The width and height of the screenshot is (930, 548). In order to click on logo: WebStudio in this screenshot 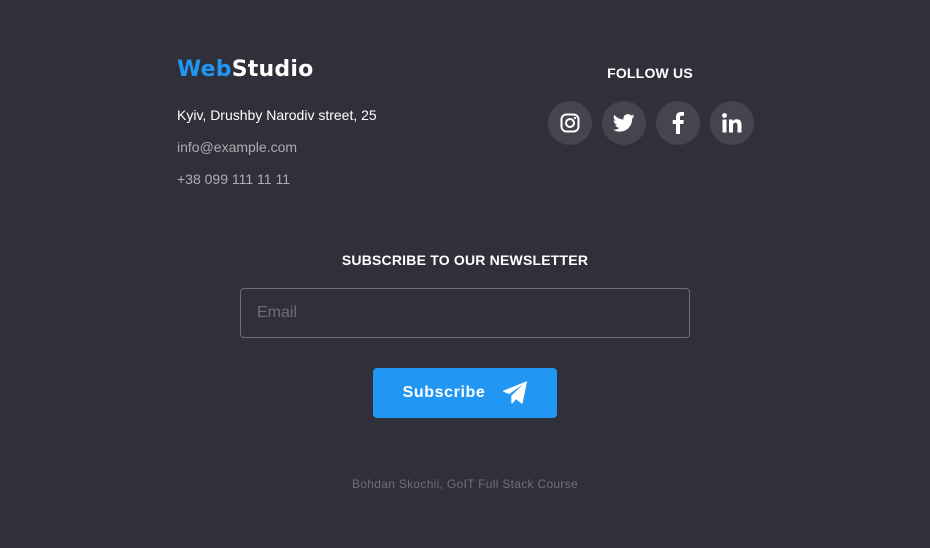, I will do `click(245, 70)`.